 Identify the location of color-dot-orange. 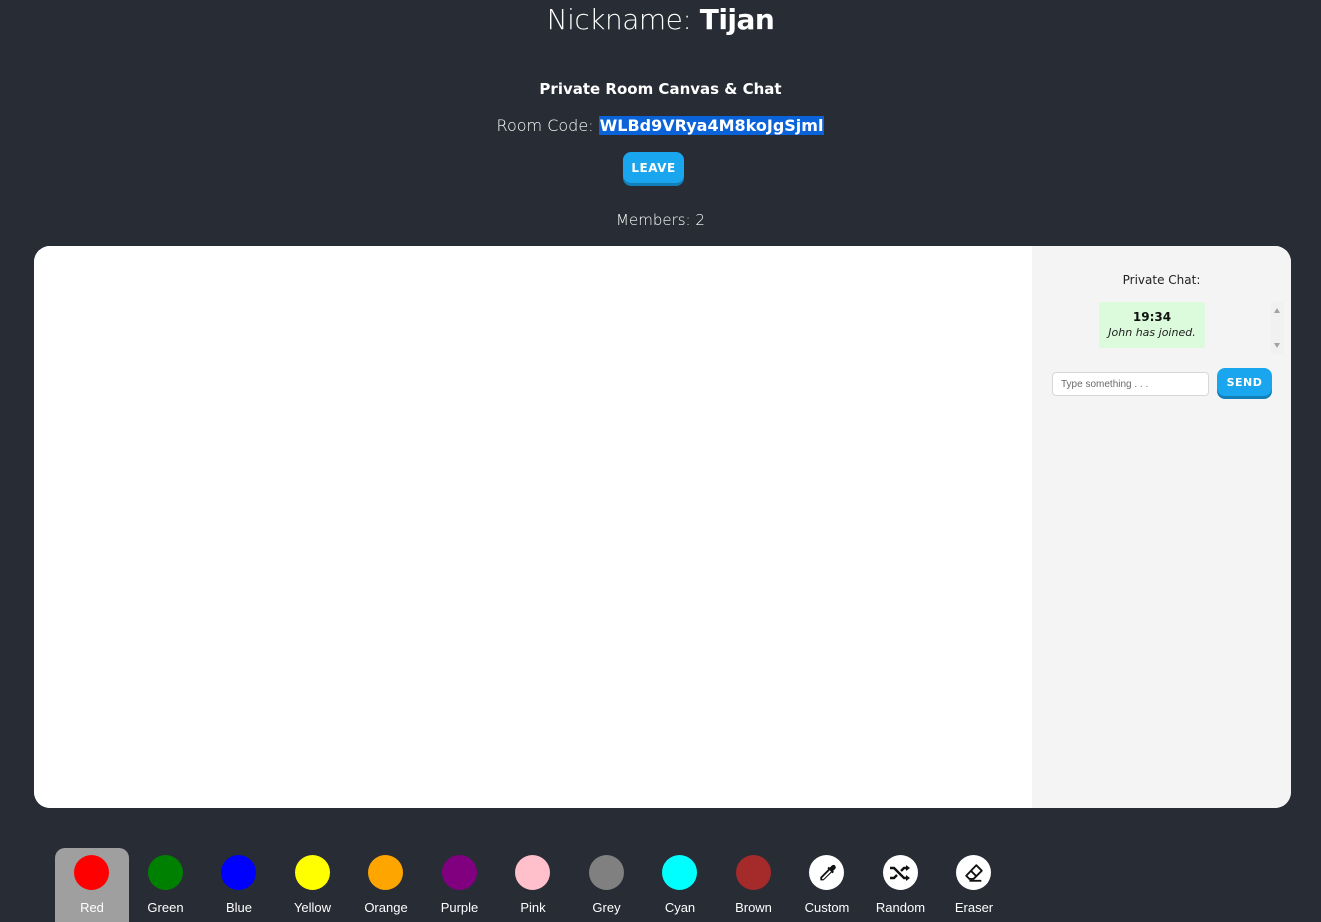
(385, 872).